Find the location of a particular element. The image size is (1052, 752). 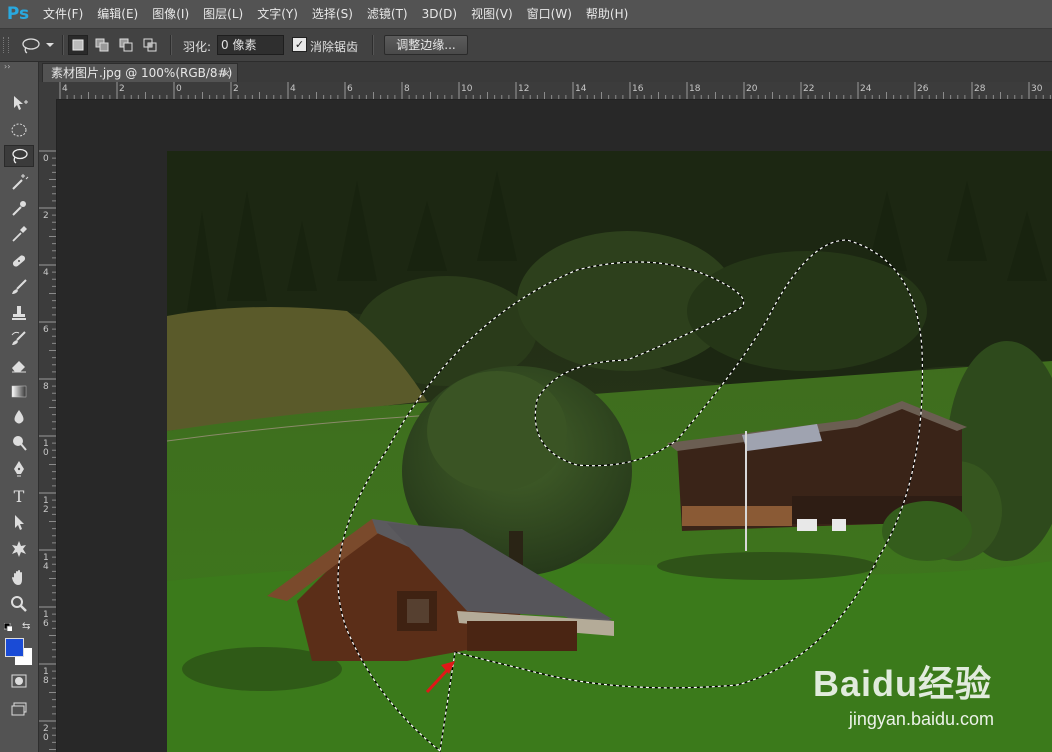

hand-tool is located at coordinates (19, 578).